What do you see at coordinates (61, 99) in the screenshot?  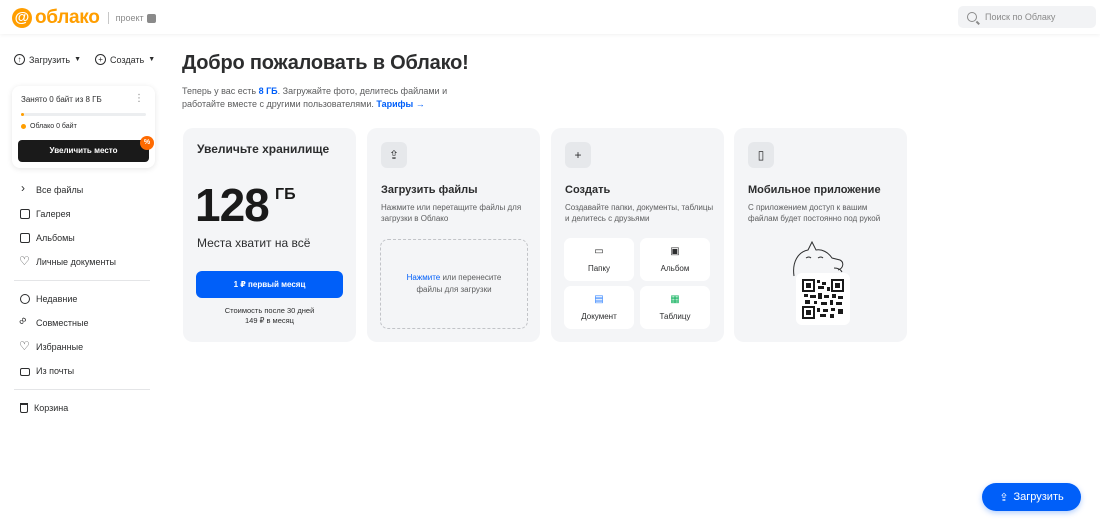 I see `storage-used-text: Занято 0 байт из 8 ГБ` at bounding box center [61, 99].